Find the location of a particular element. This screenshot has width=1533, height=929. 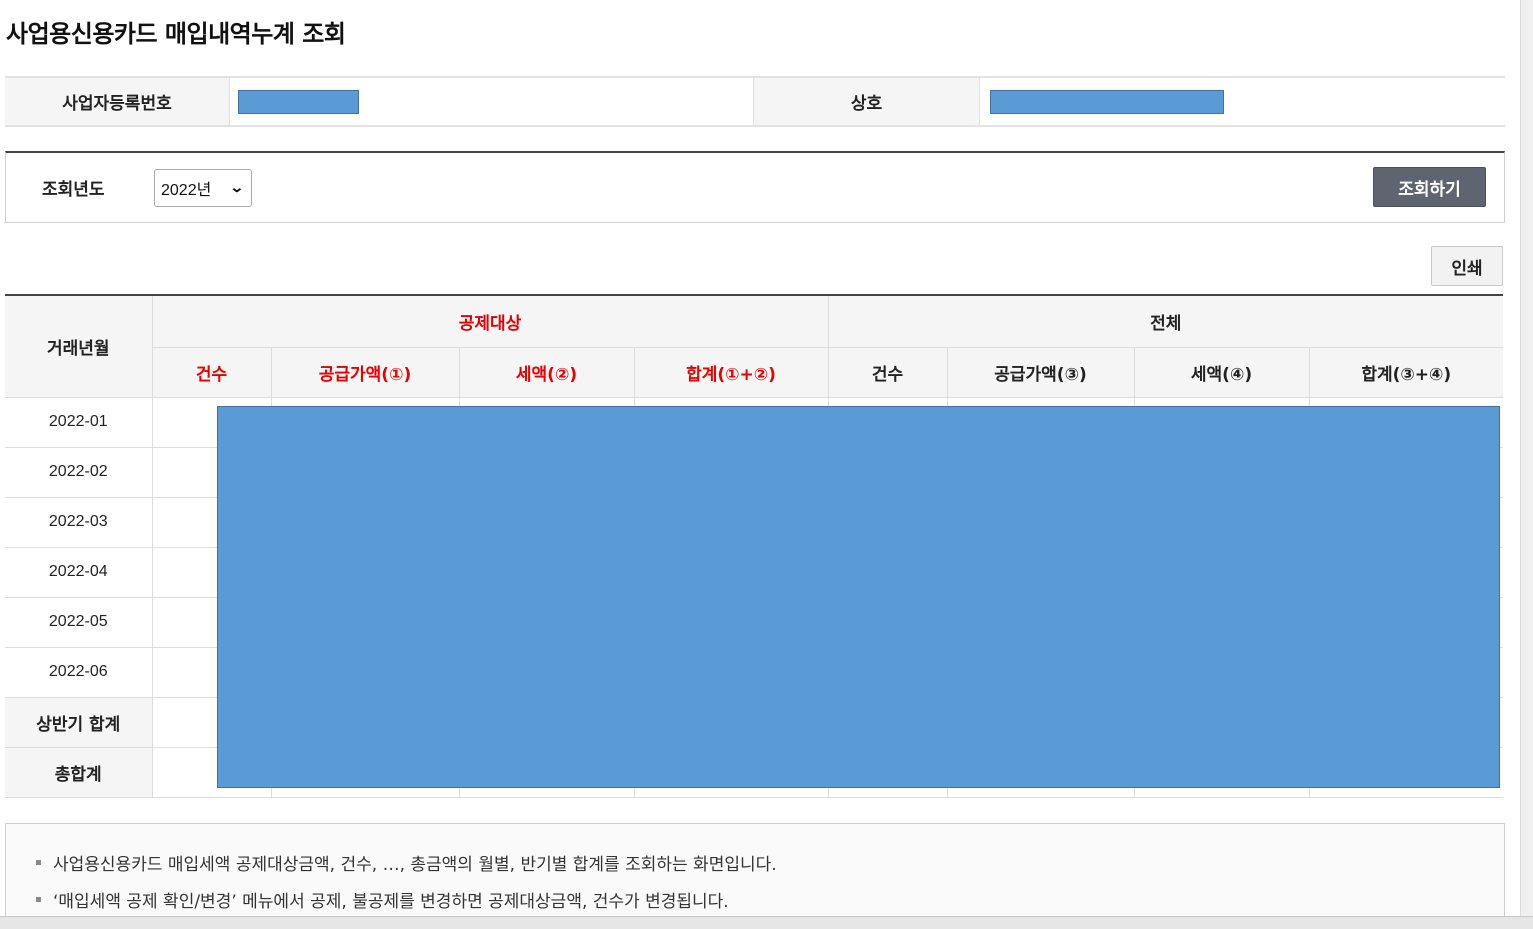

year-select: 2022년 ⌄ is located at coordinates (203, 187).